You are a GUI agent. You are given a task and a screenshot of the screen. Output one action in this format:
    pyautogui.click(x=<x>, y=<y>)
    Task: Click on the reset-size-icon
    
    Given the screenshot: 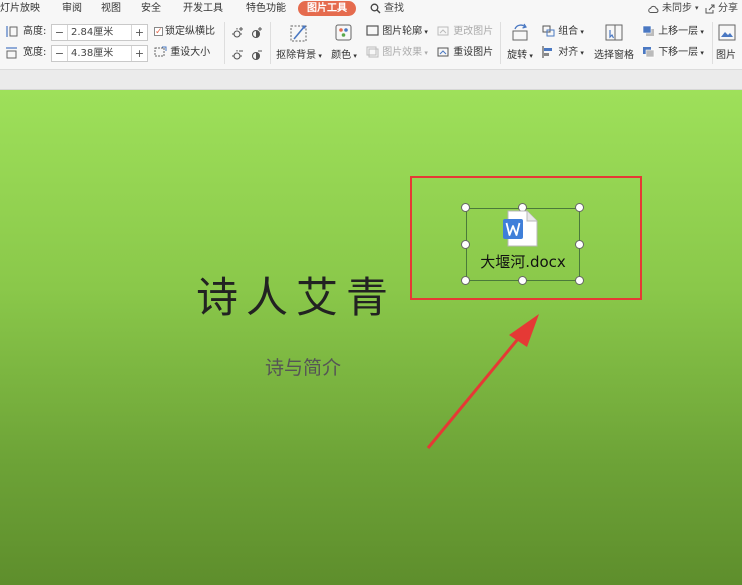 What is the action you would take?
    pyautogui.click(x=160, y=51)
    